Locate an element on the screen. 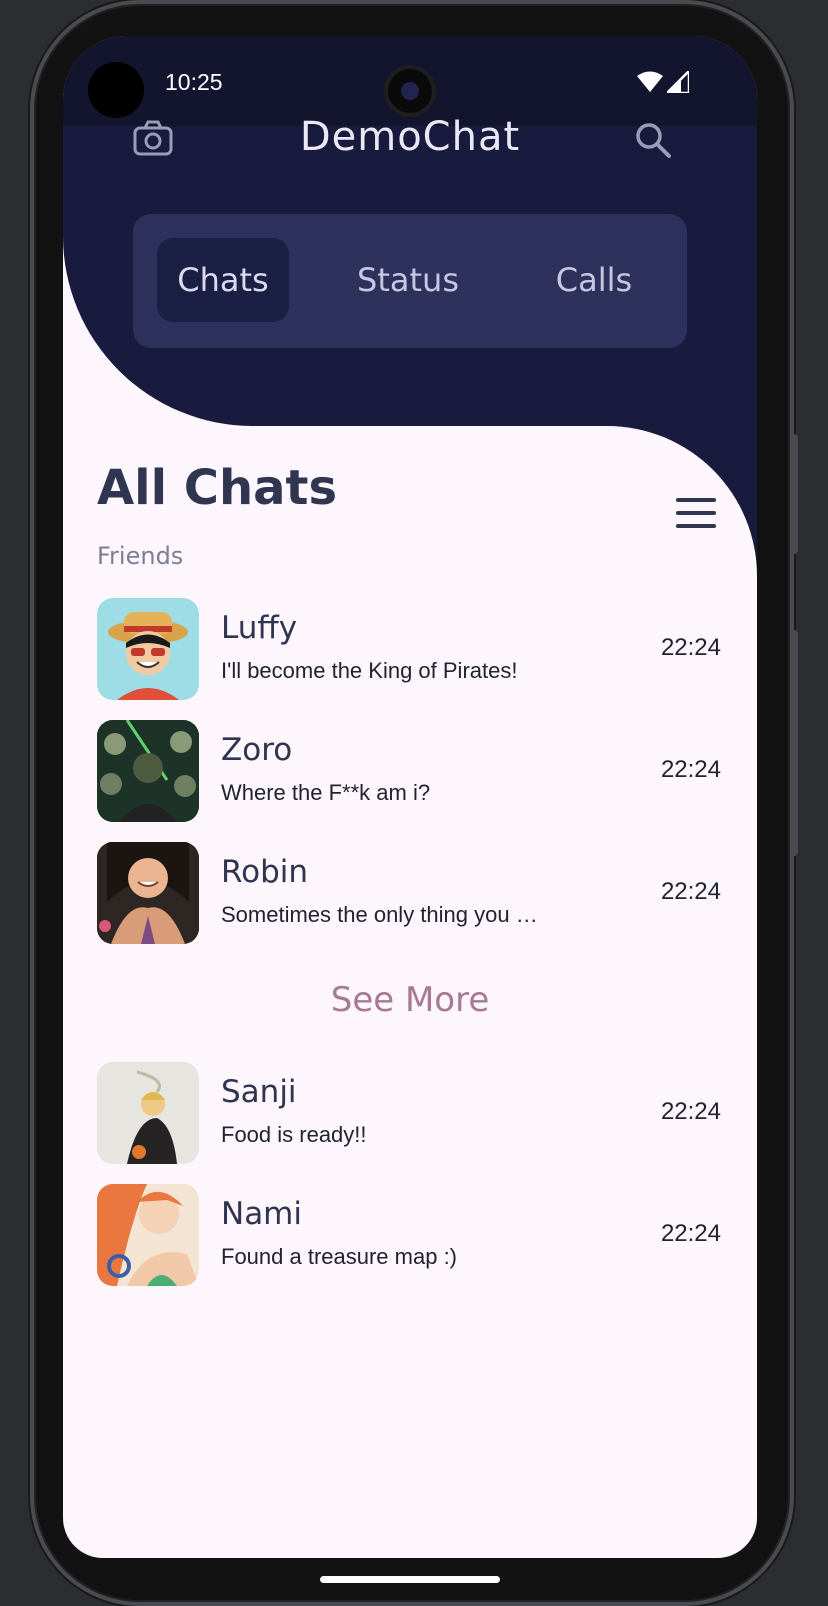 The image size is (828, 1606). status-time: 10:25 is located at coordinates (194, 82).